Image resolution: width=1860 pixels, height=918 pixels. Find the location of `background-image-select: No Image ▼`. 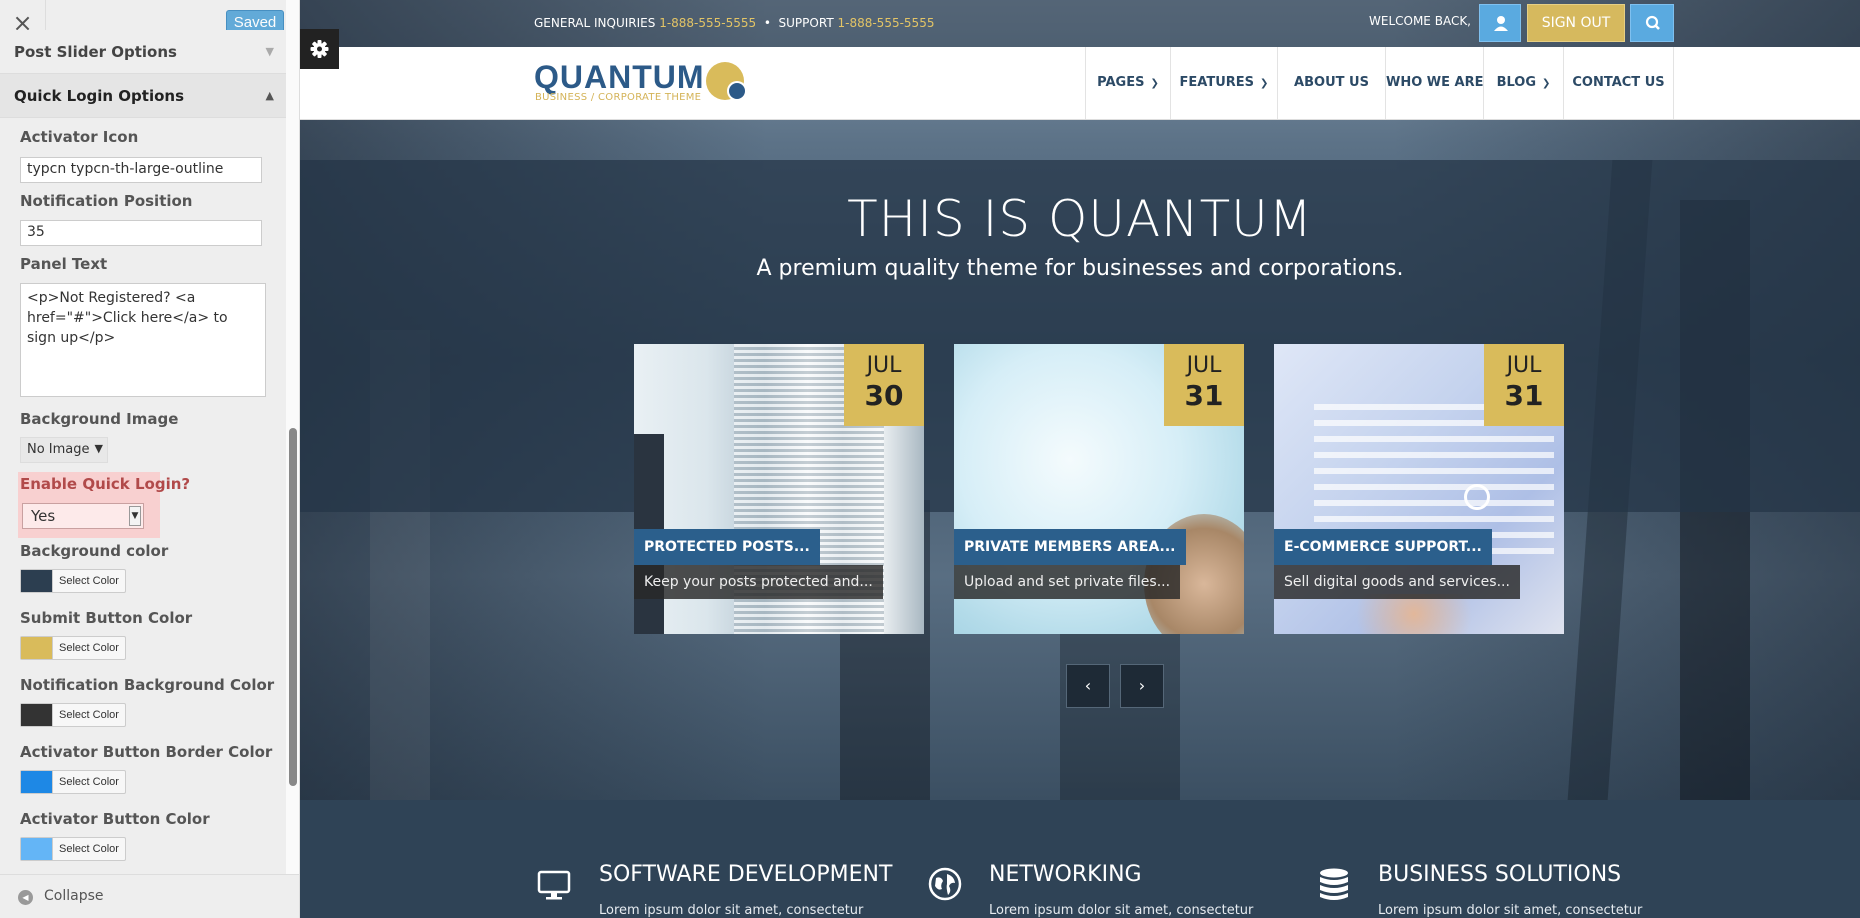

background-image-select: No Image ▼ is located at coordinates (64, 450).